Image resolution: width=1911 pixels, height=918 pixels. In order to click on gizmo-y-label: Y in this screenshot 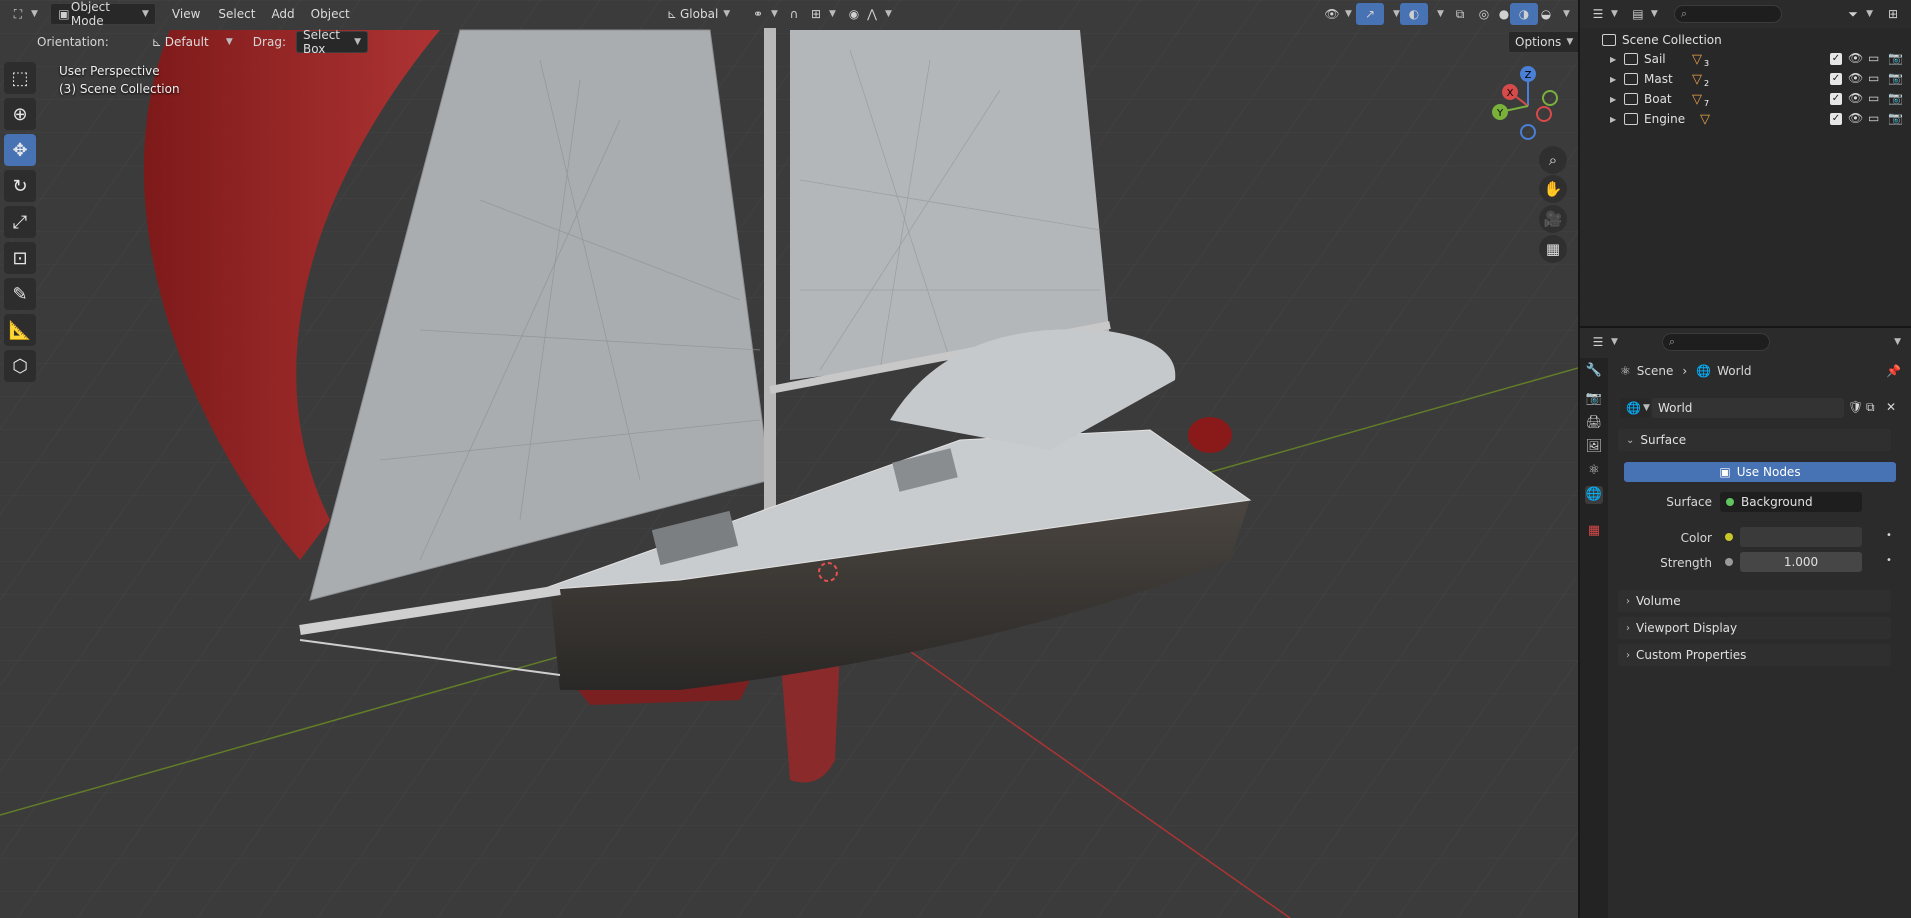, I will do `click(1500, 113)`.